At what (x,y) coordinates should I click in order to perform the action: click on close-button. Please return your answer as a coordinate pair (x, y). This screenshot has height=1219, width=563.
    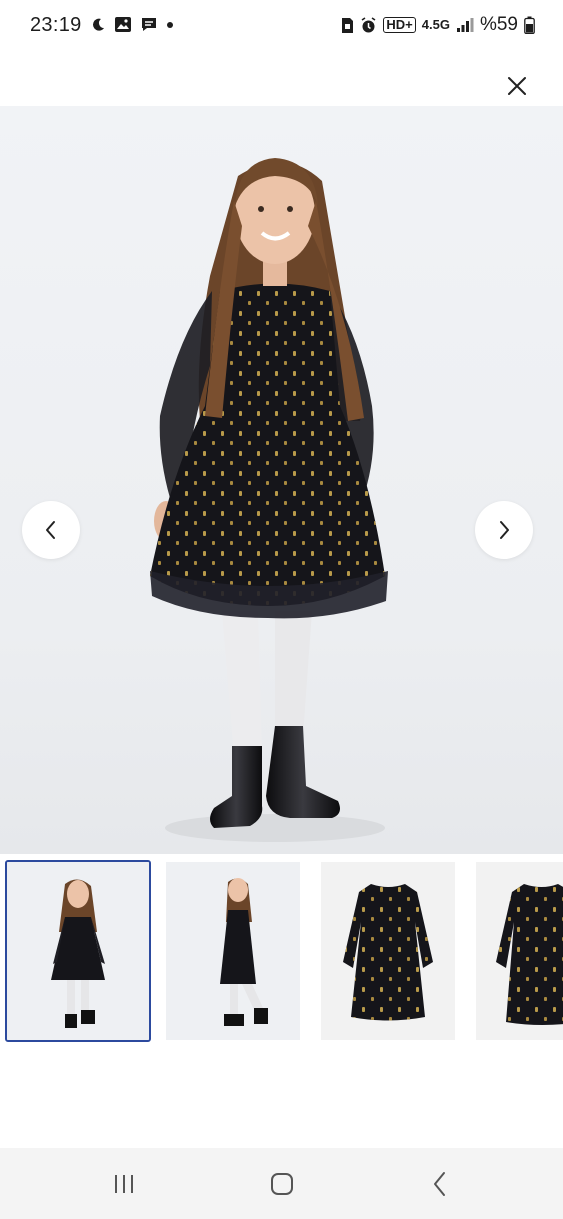
    Looking at the image, I should click on (517, 86).